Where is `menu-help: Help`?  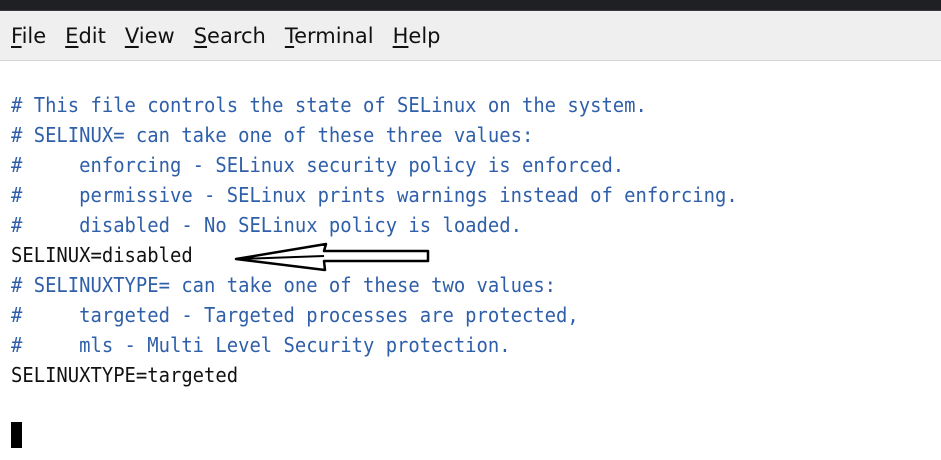 menu-help: Help is located at coordinates (417, 36).